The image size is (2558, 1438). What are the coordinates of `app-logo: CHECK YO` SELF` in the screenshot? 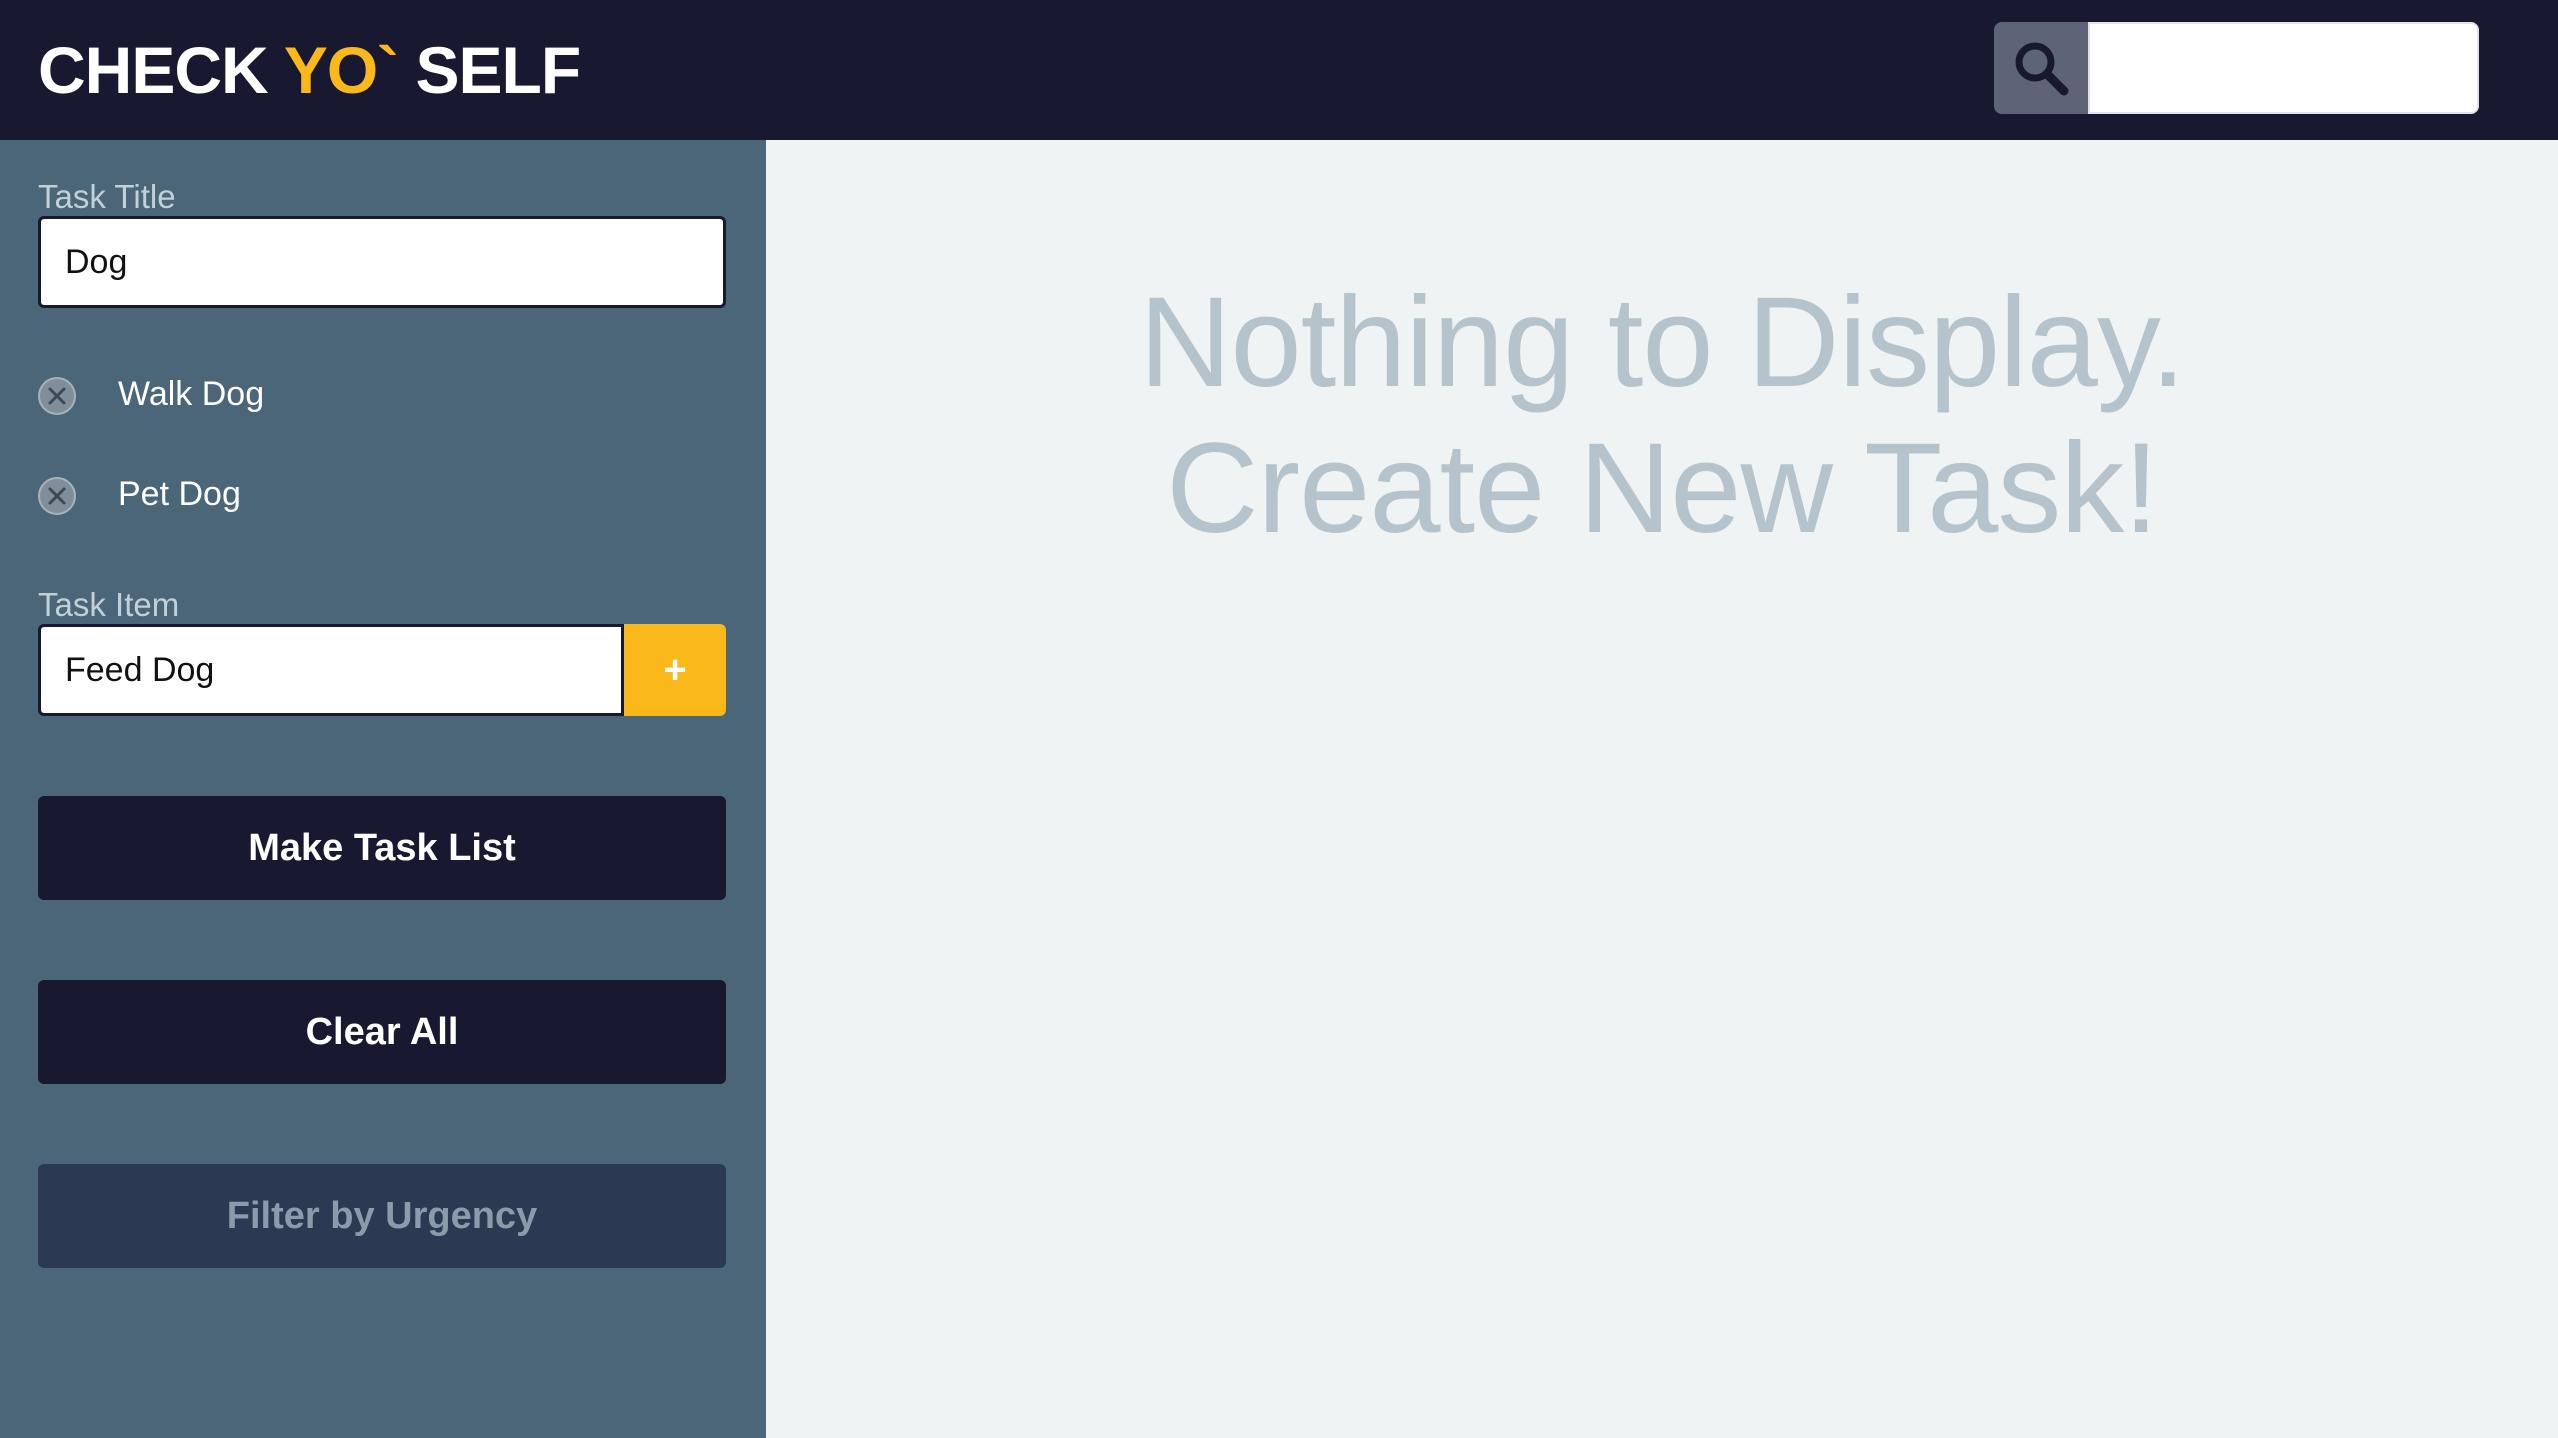 It's located at (310, 70).